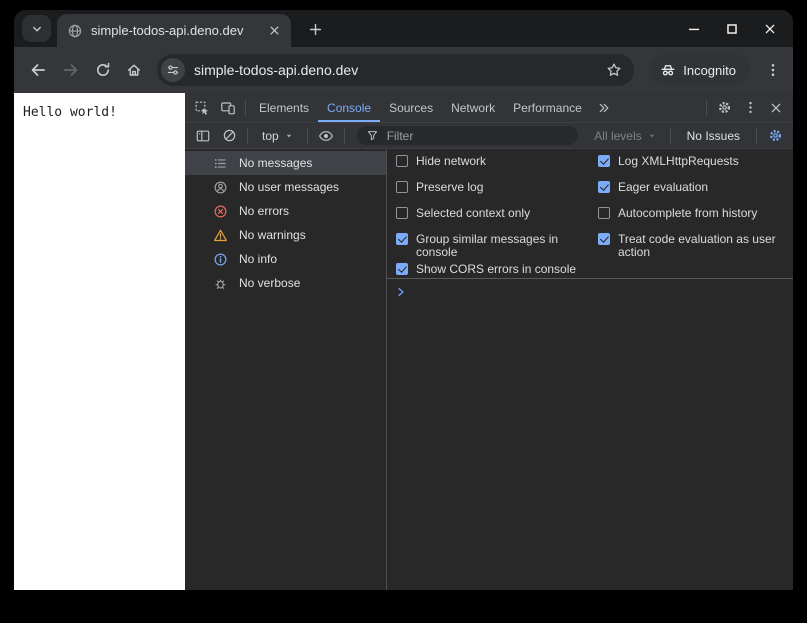 The image size is (807, 623). What do you see at coordinates (473, 213) in the screenshot?
I see `setting-label: Selected context only` at bounding box center [473, 213].